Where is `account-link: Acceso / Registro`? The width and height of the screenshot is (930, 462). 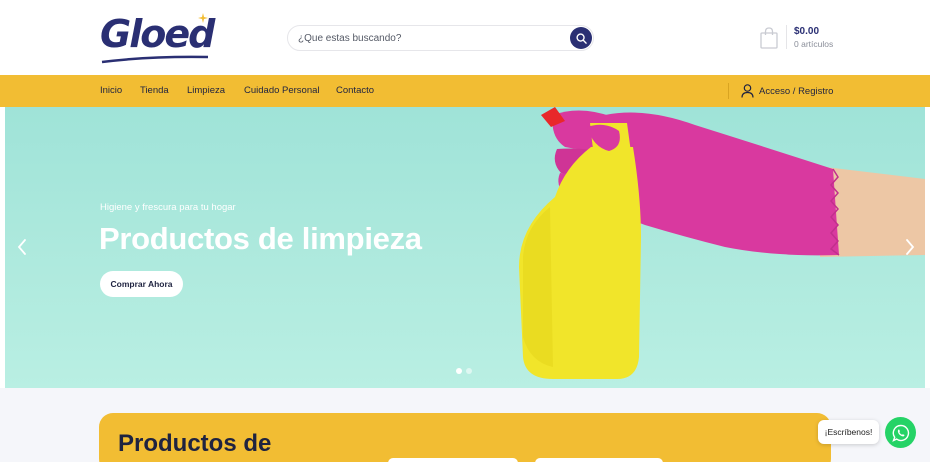 account-link: Acceso / Registro is located at coordinates (787, 91).